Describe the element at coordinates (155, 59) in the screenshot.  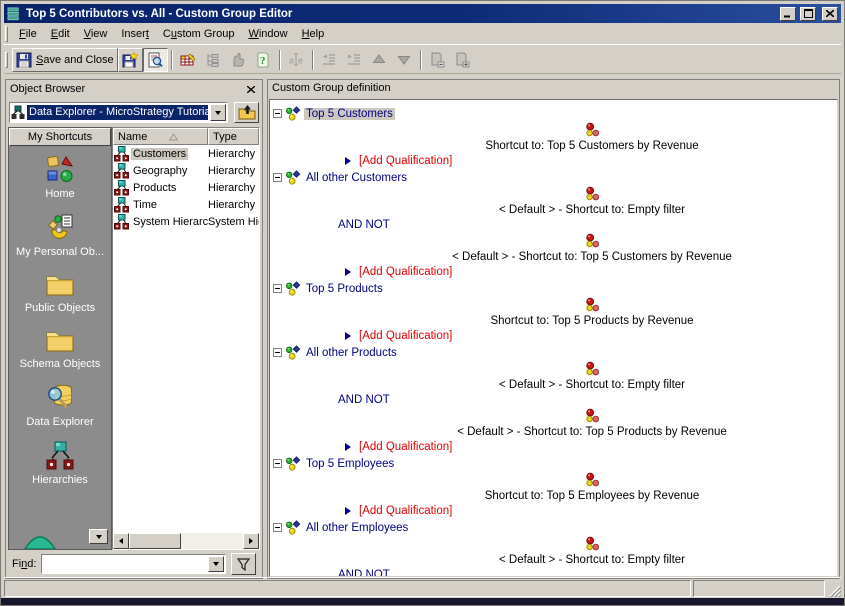
I see `object-browser-toggle-button` at that location.